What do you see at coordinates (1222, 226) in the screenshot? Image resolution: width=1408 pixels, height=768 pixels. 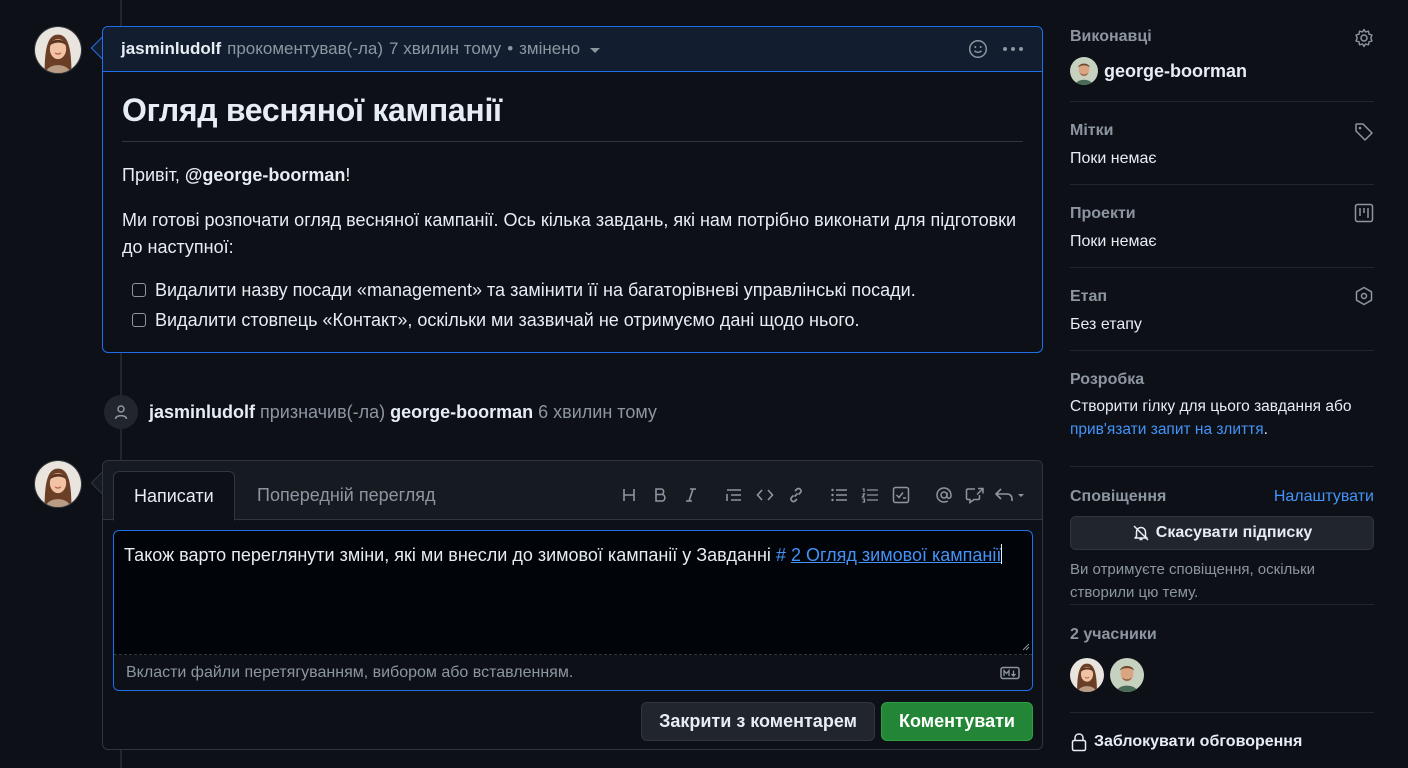 I see `sidebar-projects: Проекти Поки немає` at bounding box center [1222, 226].